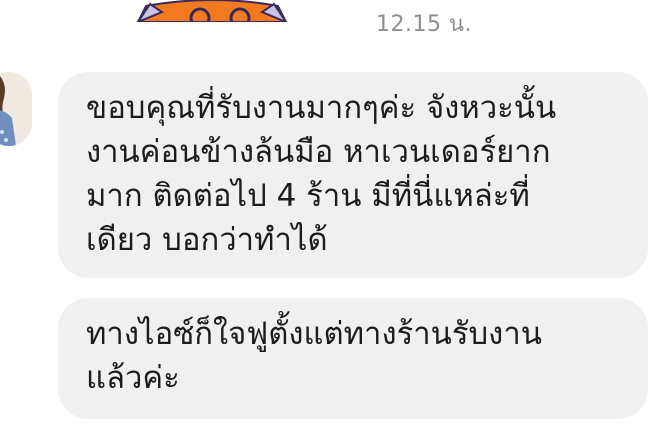  I want to click on contact-avatar, so click(16, 109).